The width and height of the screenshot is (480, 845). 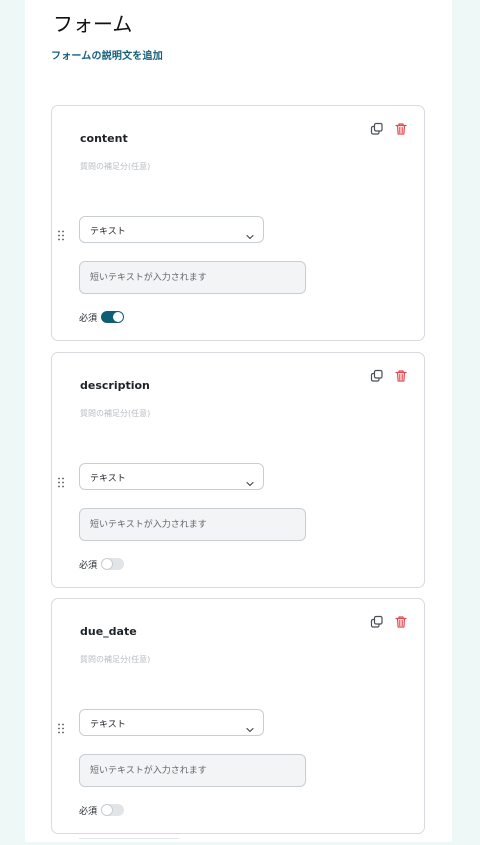 I want to click on question-title: description, so click(x=115, y=385).